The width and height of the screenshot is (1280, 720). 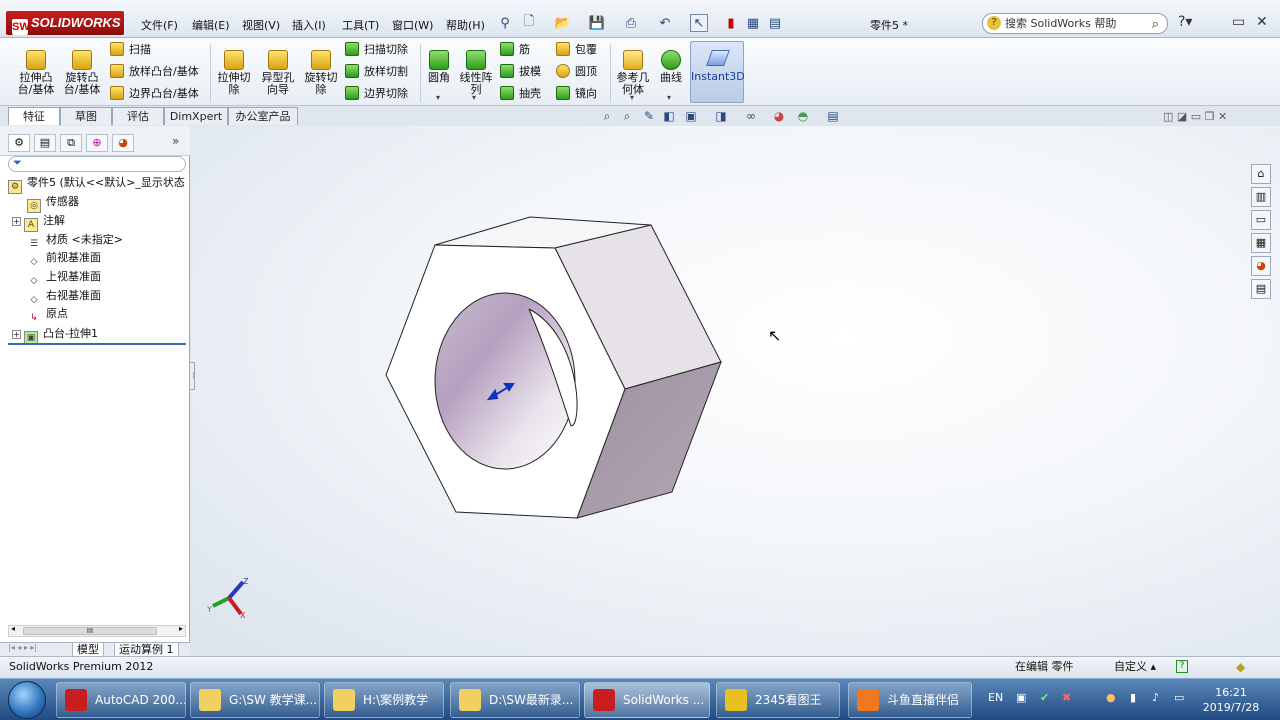 What do you see at coordinates (64, 277) in the screenshot?
I see `tree-item-top-plane: ◇ 上视基准面` at bounding box center [64, 277].